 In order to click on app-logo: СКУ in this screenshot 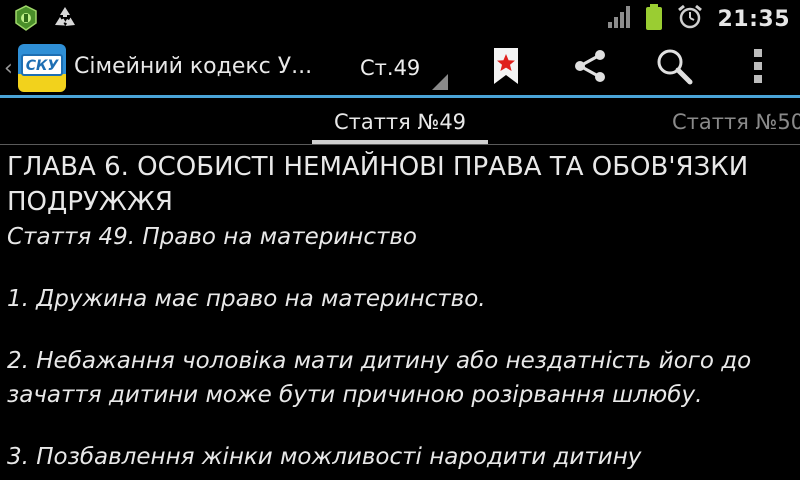, I will do `click(42, 68)`.